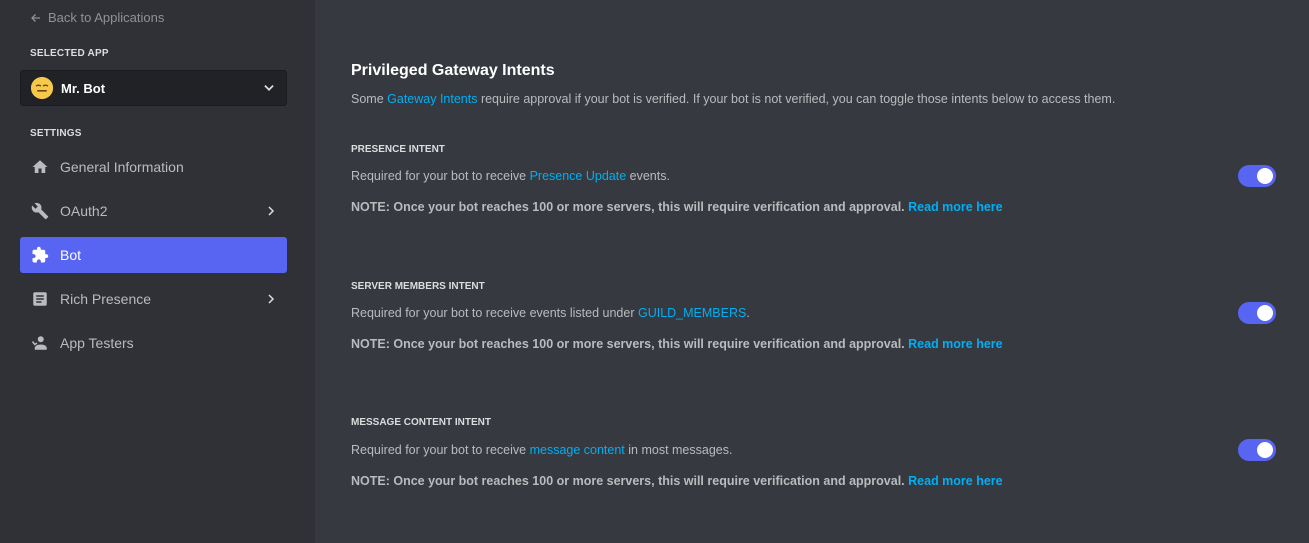  What do you see at coordinates (153, 88) in the screenshot?
I see `app-selector-dropdown: Mr. Bot` at bounding box center [153, 88].